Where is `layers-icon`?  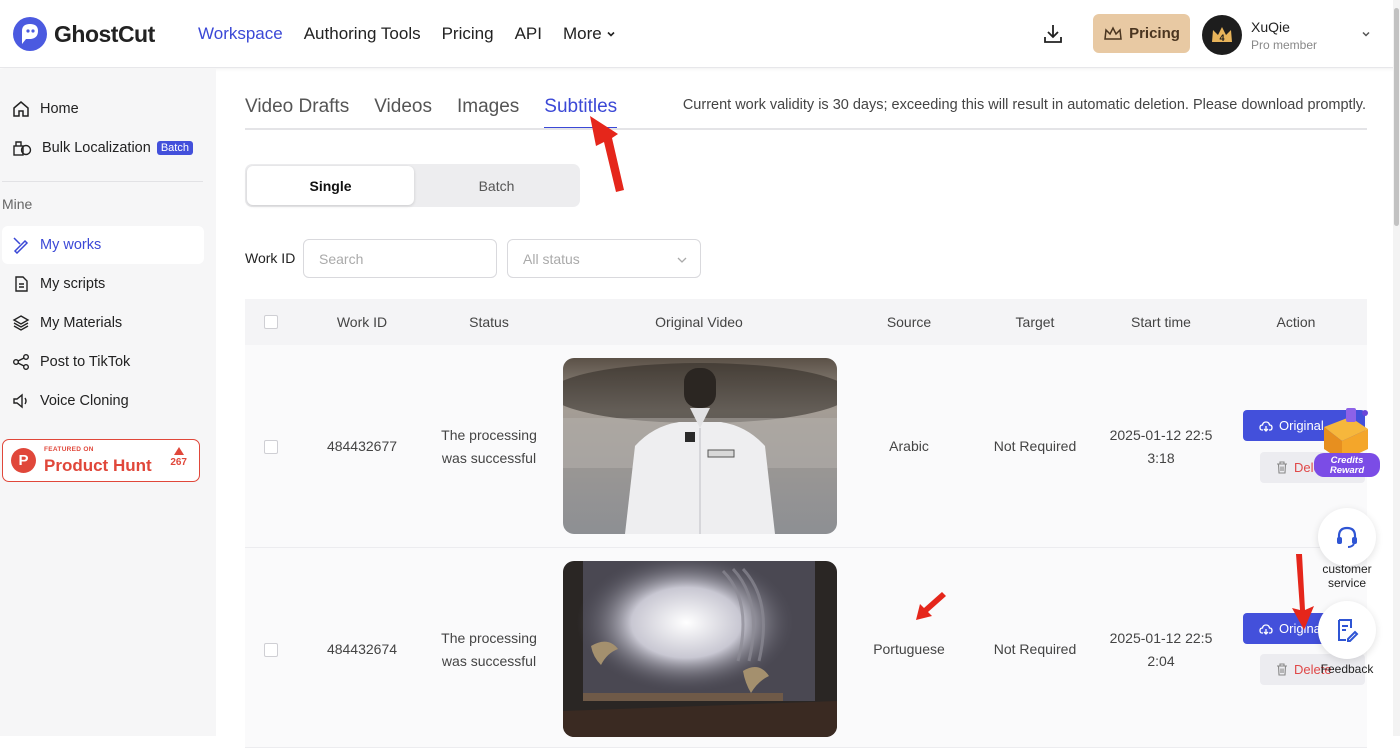
layers-icon is located at coordinates (21, 323).